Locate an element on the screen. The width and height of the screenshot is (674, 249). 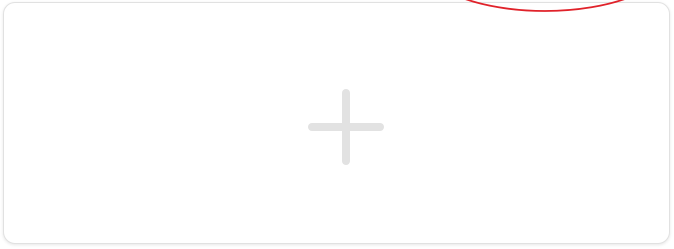
plus-icon is located at coordinates (346, 127).